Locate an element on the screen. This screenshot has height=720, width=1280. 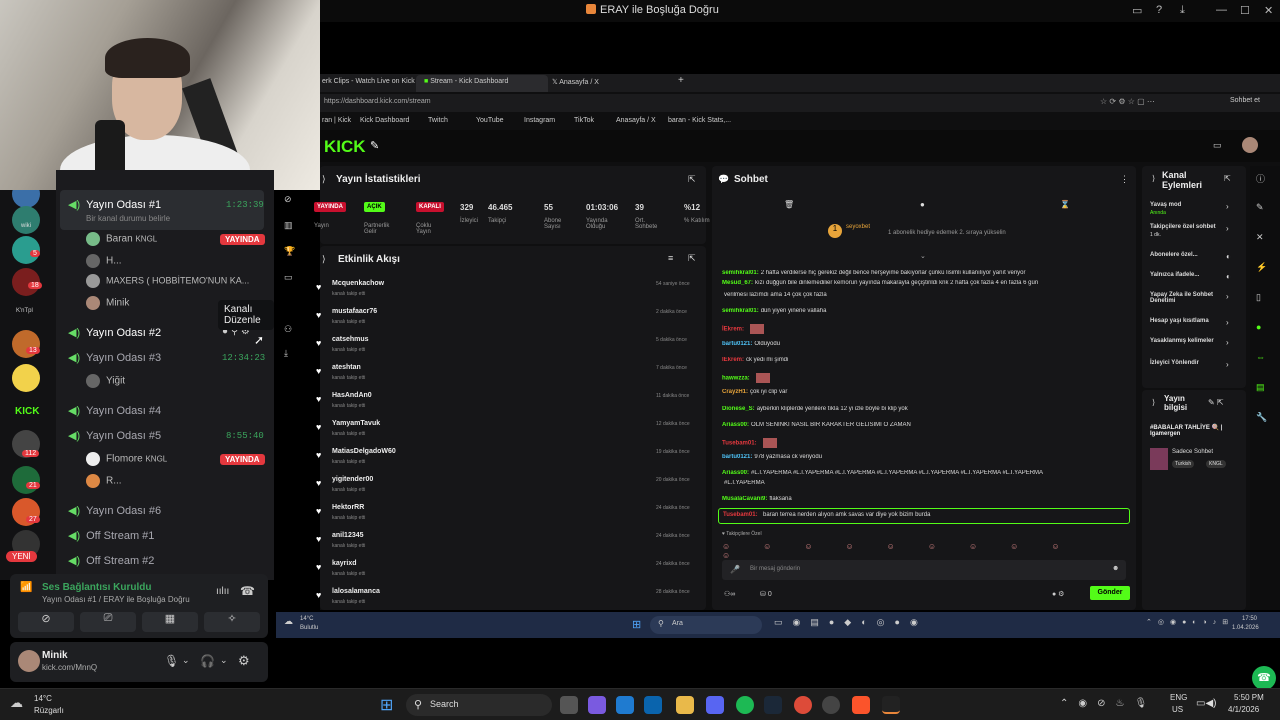
chevron-left-icon: ⟩ is located at coordinates (324, 259).